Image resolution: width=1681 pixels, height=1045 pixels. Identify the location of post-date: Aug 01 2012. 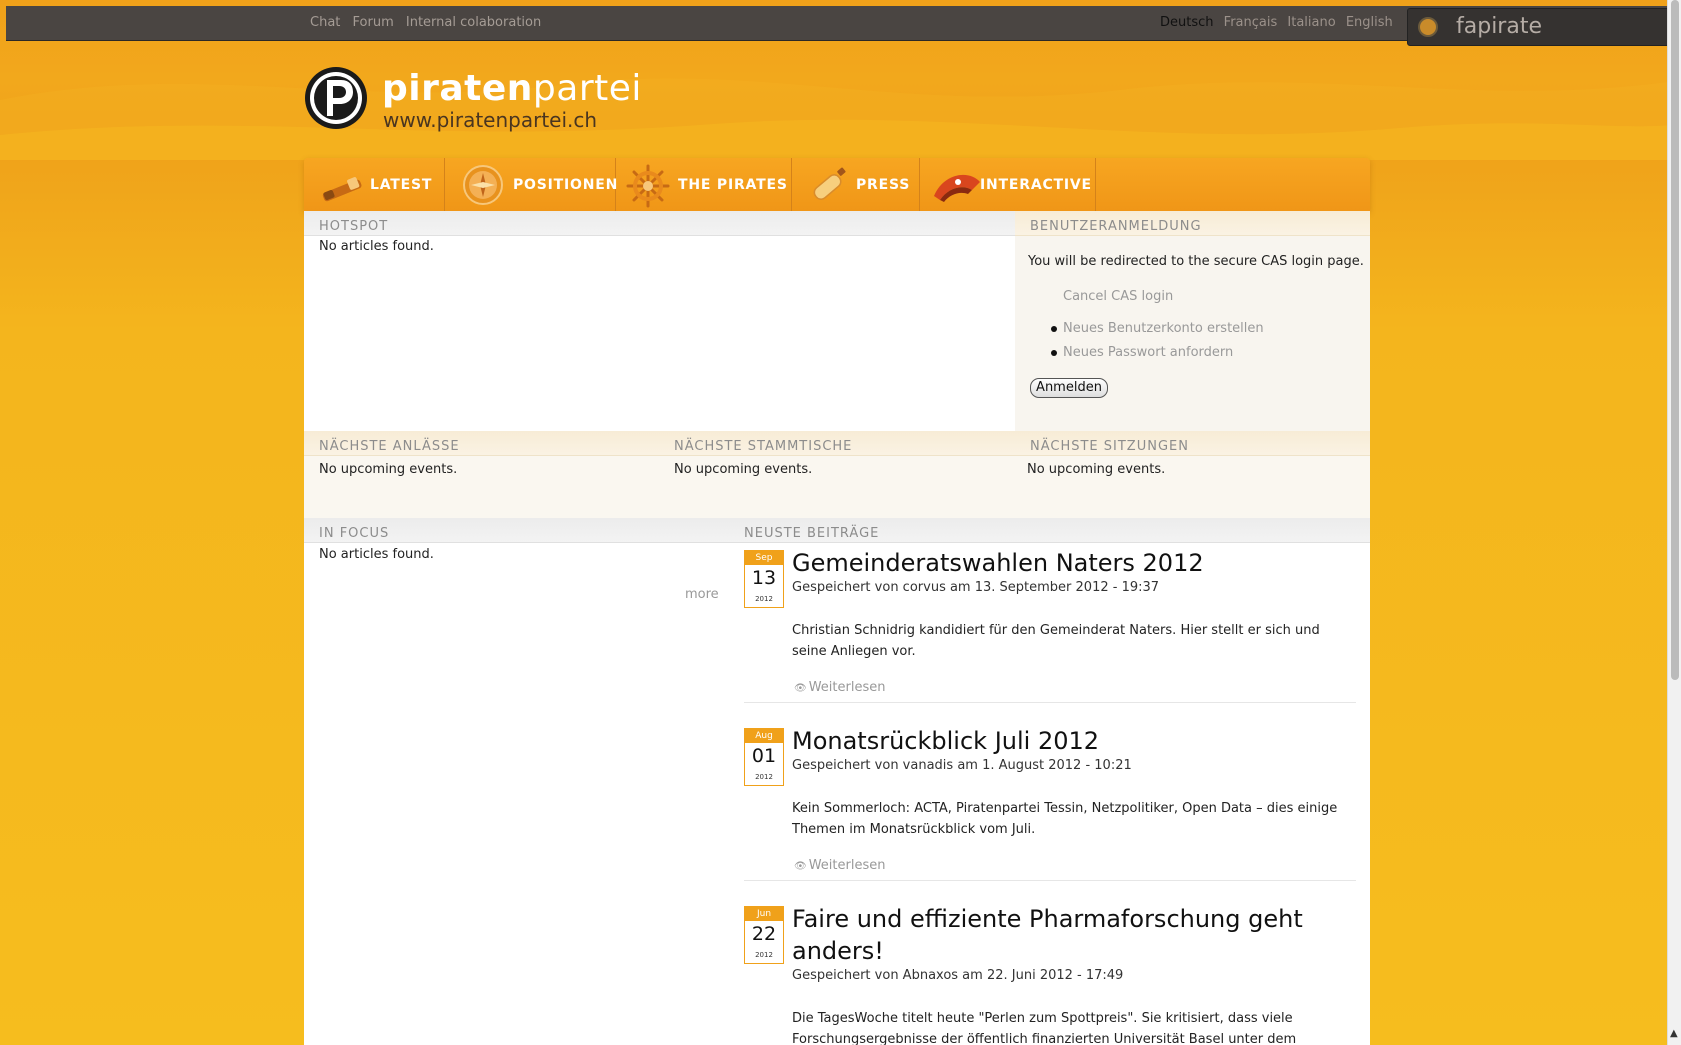
(764, 757).